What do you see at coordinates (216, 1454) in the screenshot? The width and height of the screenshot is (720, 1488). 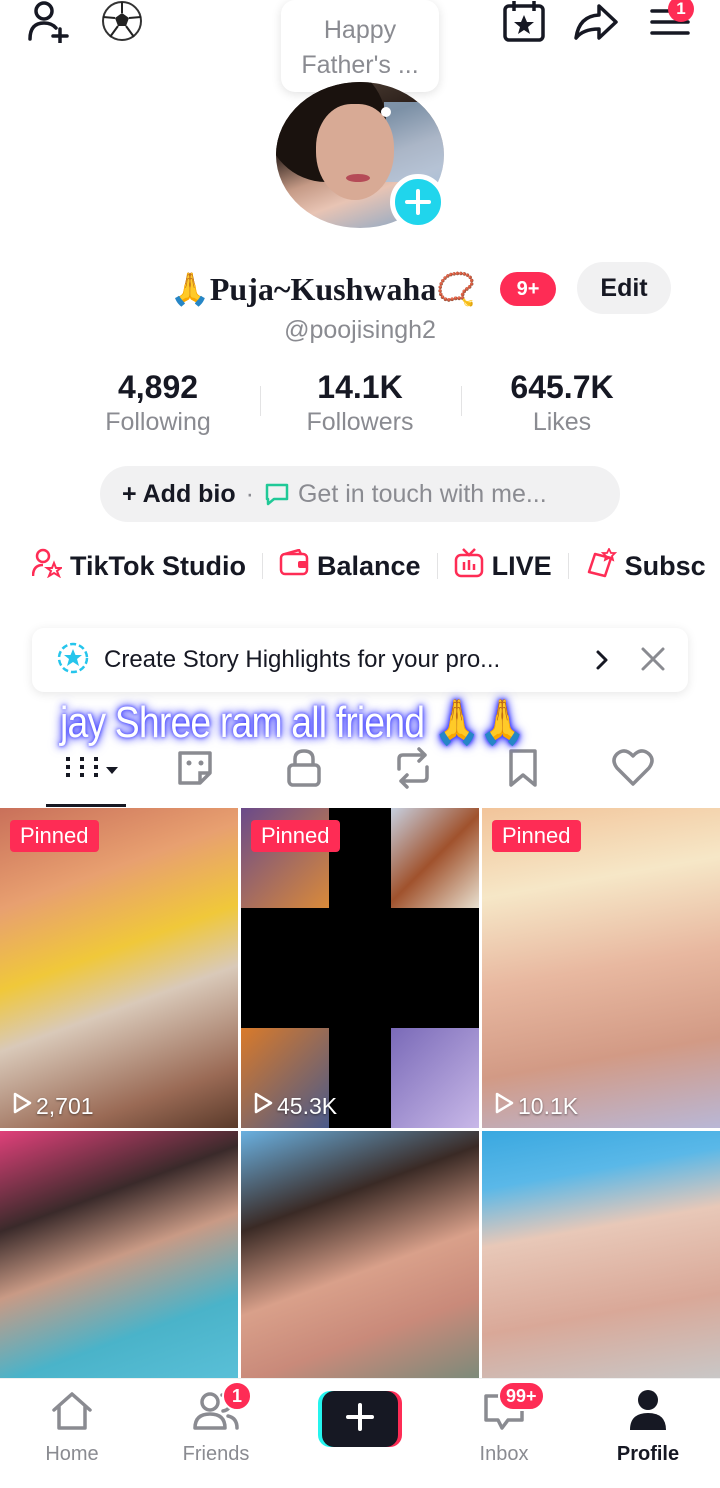 I see `nav-friends-label: Friends` at bounding box center [216, 1454].